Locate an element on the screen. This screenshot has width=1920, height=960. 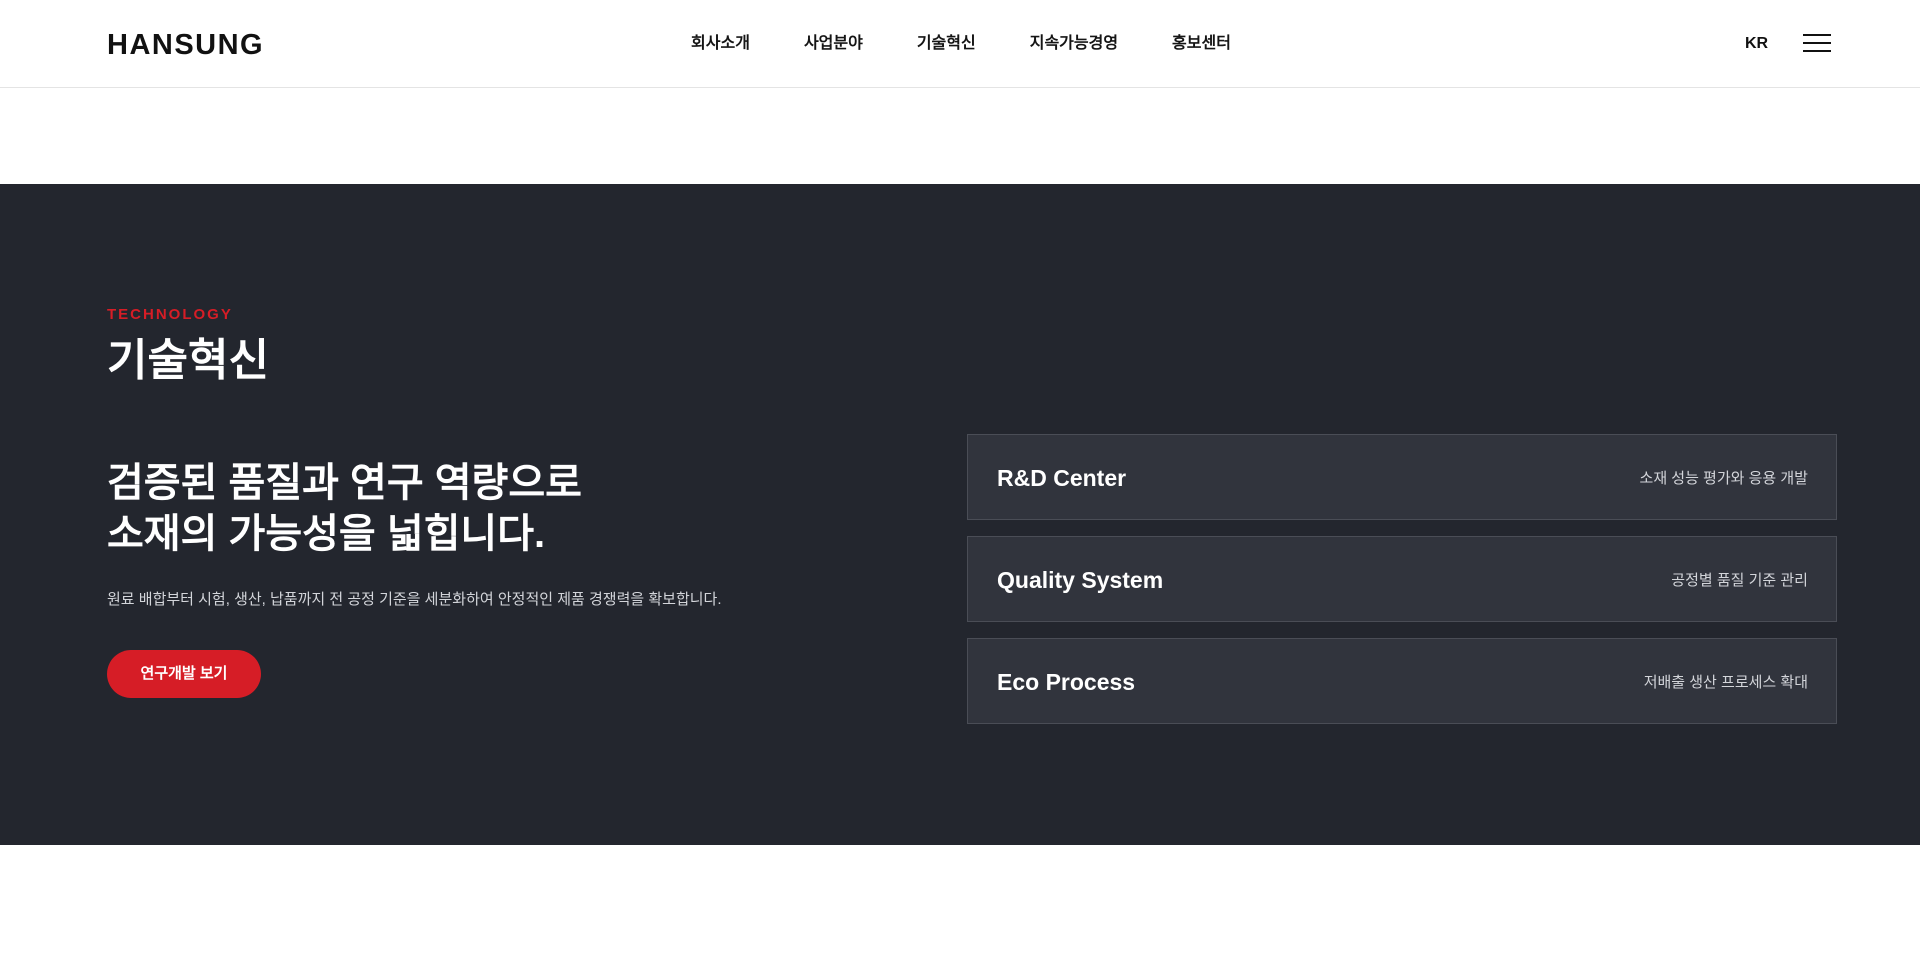
headline-line-2: 소재의 가능성을 넓힙니다. is located at coordinates (326, 534).